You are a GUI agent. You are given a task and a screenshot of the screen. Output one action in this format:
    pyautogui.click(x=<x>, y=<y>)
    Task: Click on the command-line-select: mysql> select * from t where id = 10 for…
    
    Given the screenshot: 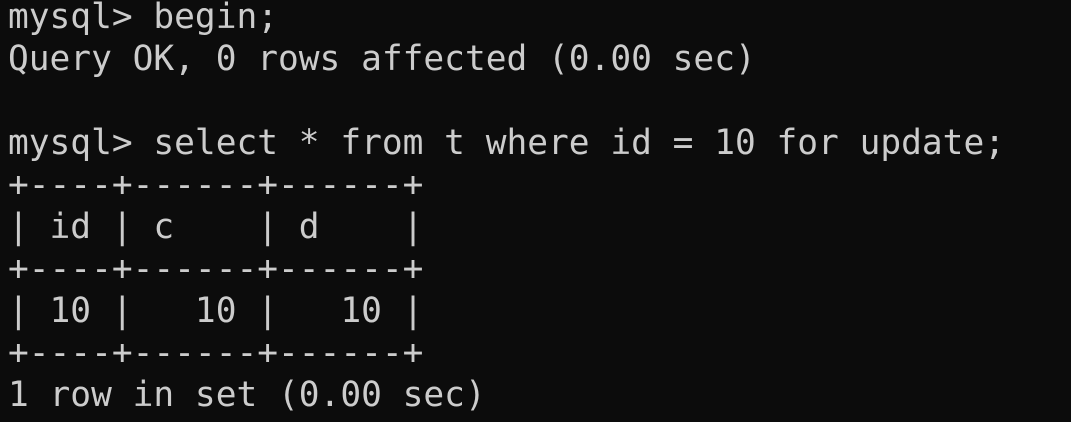 What is the action you would take?
    pyautogui.click(x=506, y=143)
    